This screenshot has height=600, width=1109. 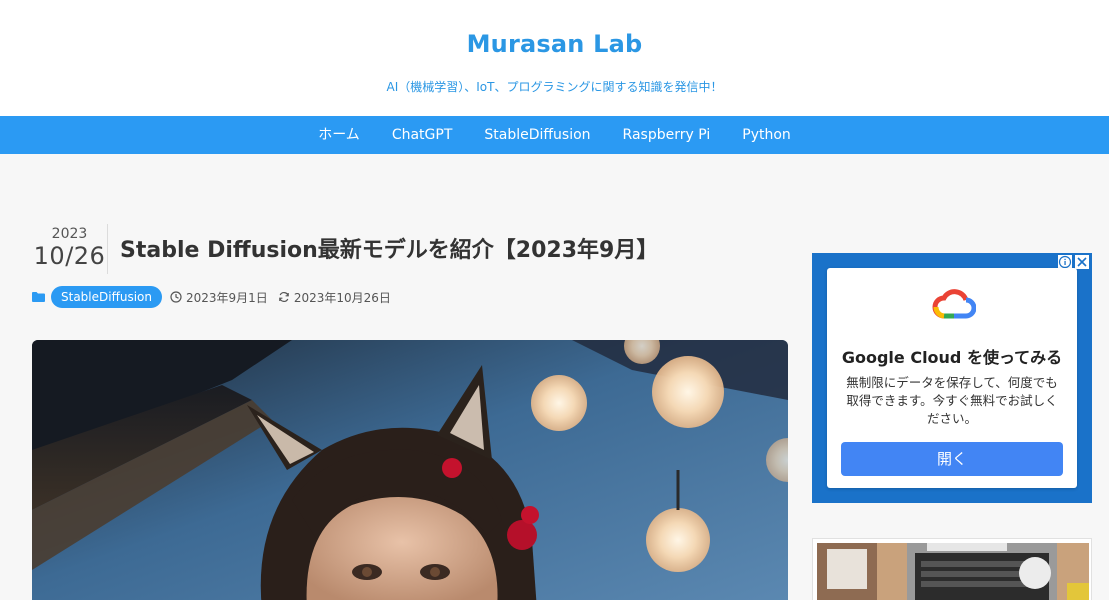 I want to click on ad-headline: Google Cloud を使ってみる, so click(x=952, y=357).